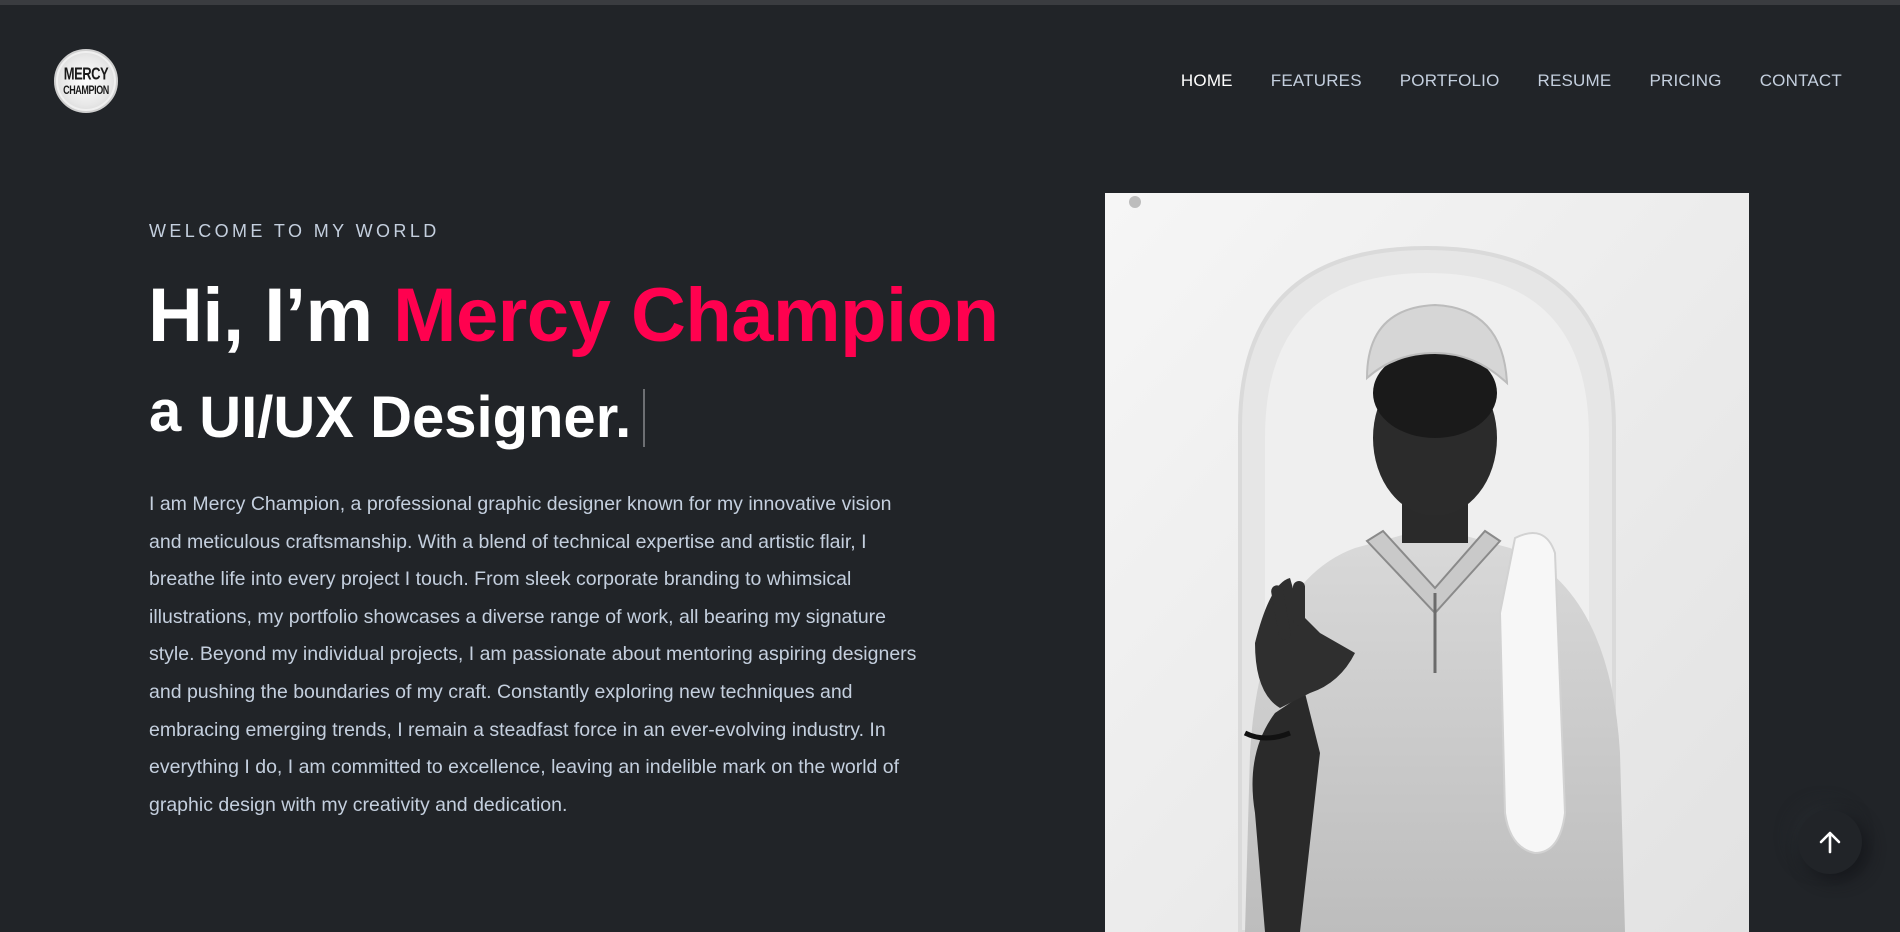 The image size is (1900, 932). I want to click on hero-name: Mercy Champion, so click(696, 315).